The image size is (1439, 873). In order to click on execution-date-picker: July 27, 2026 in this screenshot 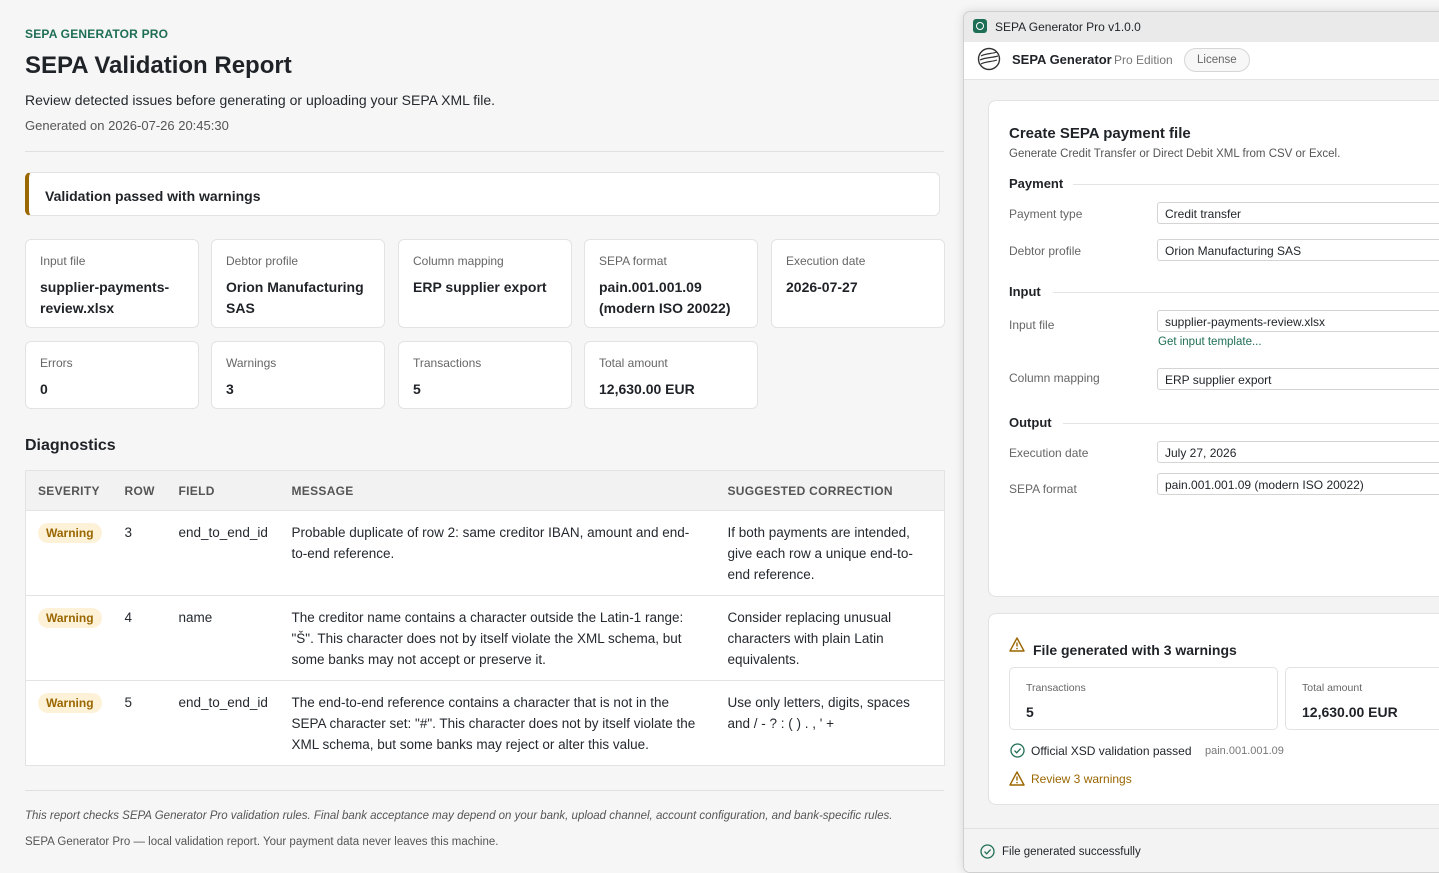, I will do `click(1298, 452)`.